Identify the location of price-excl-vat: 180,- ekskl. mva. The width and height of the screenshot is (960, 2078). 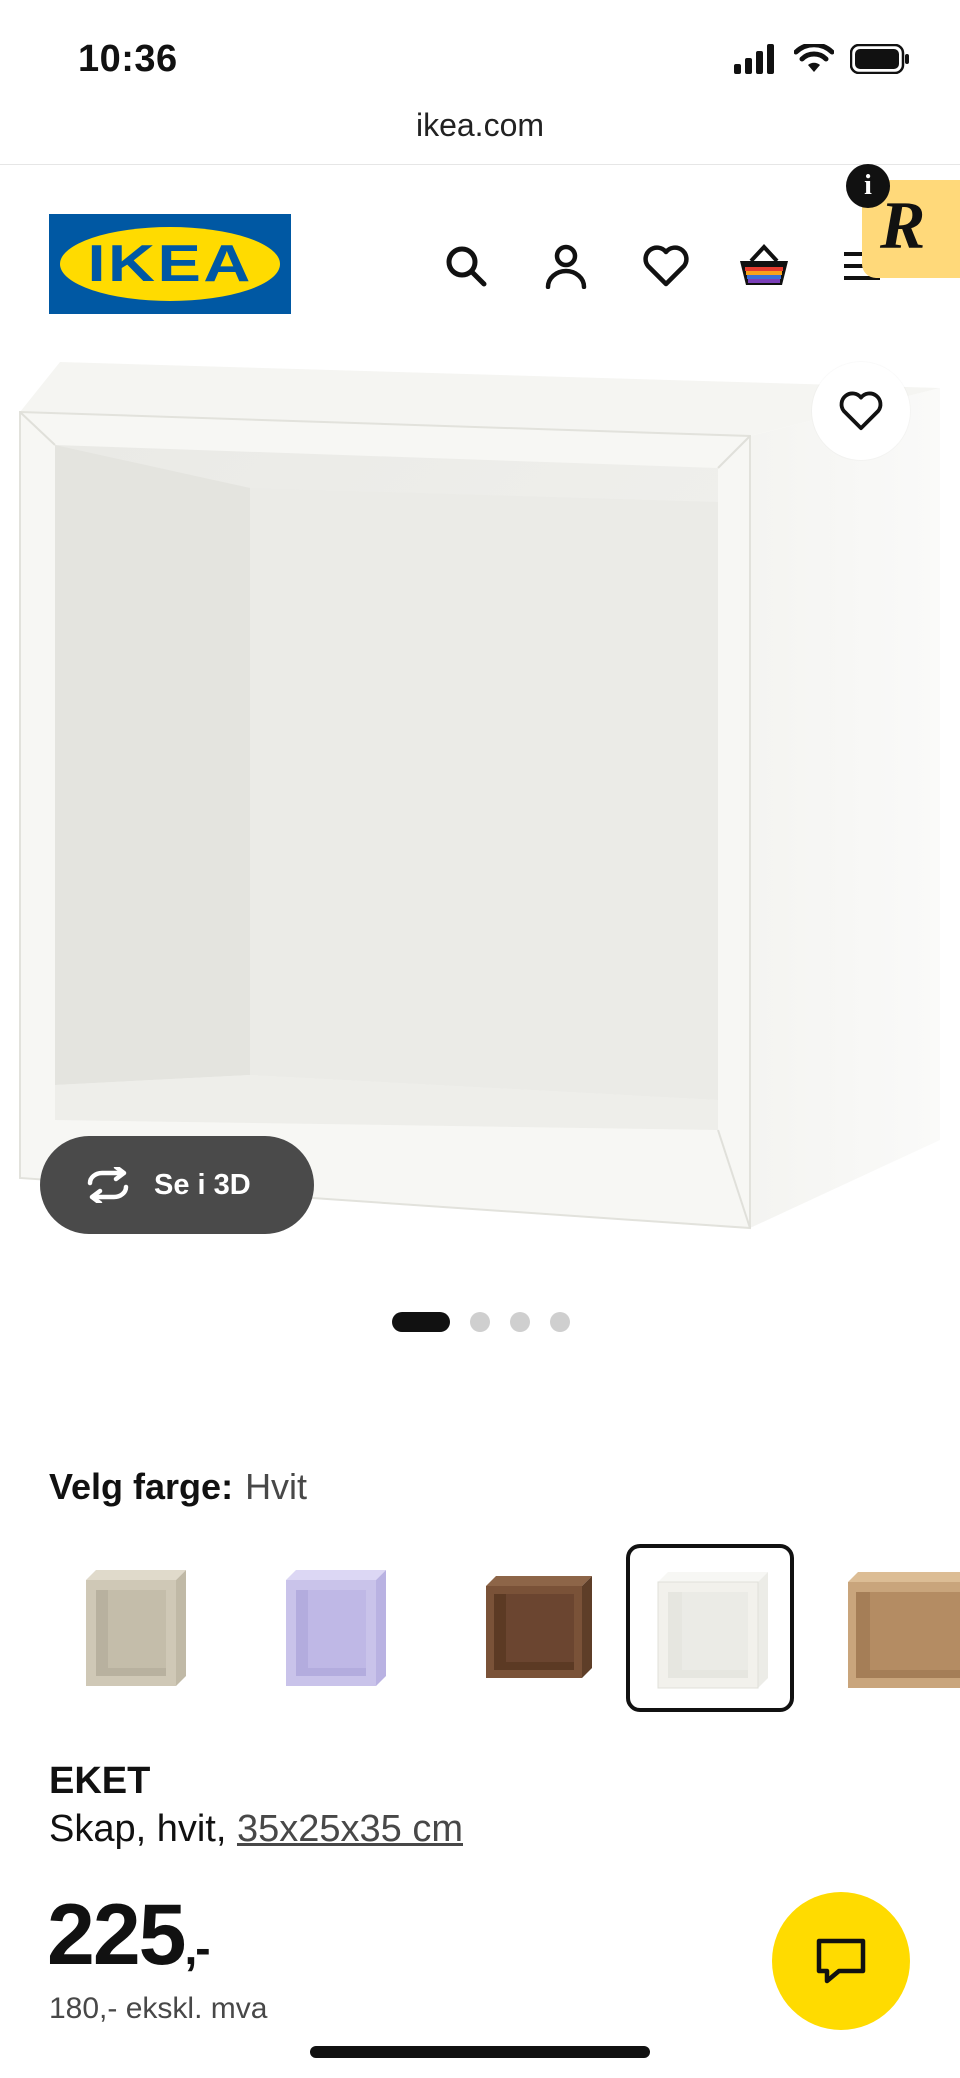
(158, 2008).